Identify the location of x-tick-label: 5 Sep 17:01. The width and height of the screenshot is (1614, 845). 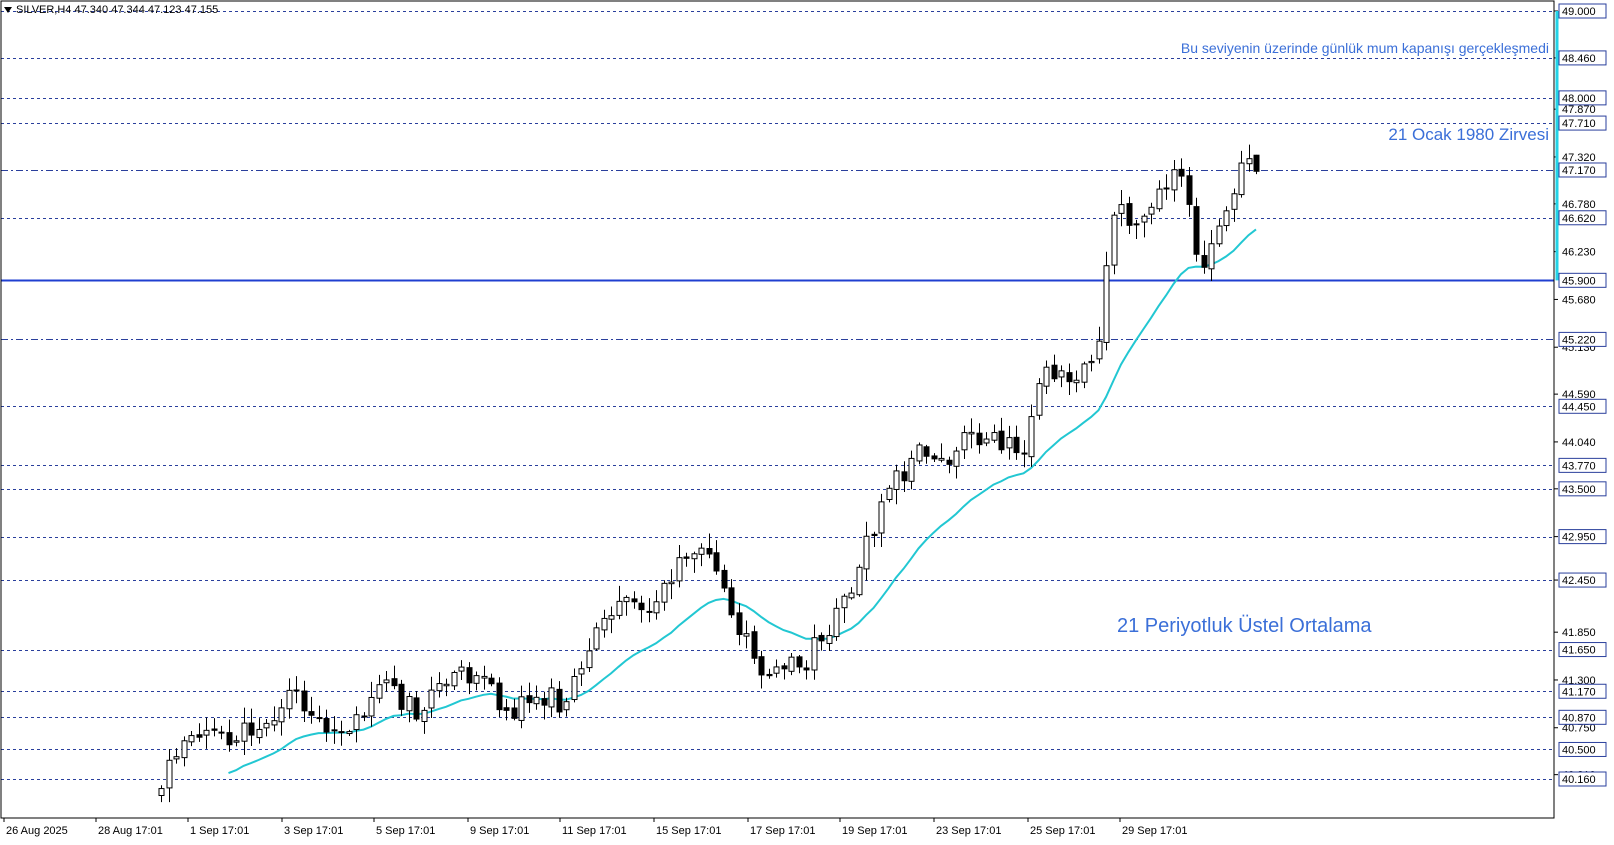
(405, 831).